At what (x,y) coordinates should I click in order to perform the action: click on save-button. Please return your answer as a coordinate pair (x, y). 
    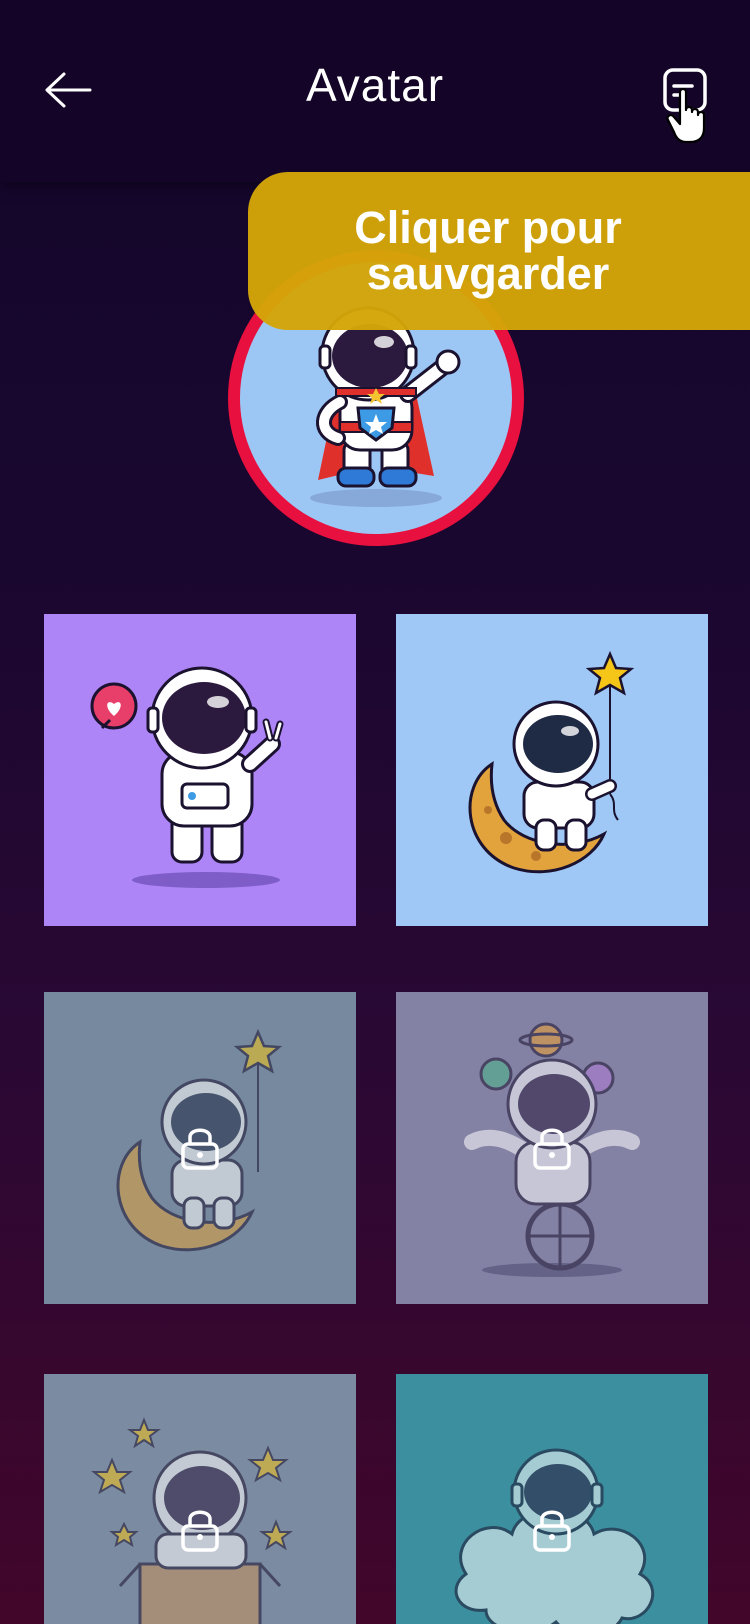
    Looking at the image, I should click on (688, 104).